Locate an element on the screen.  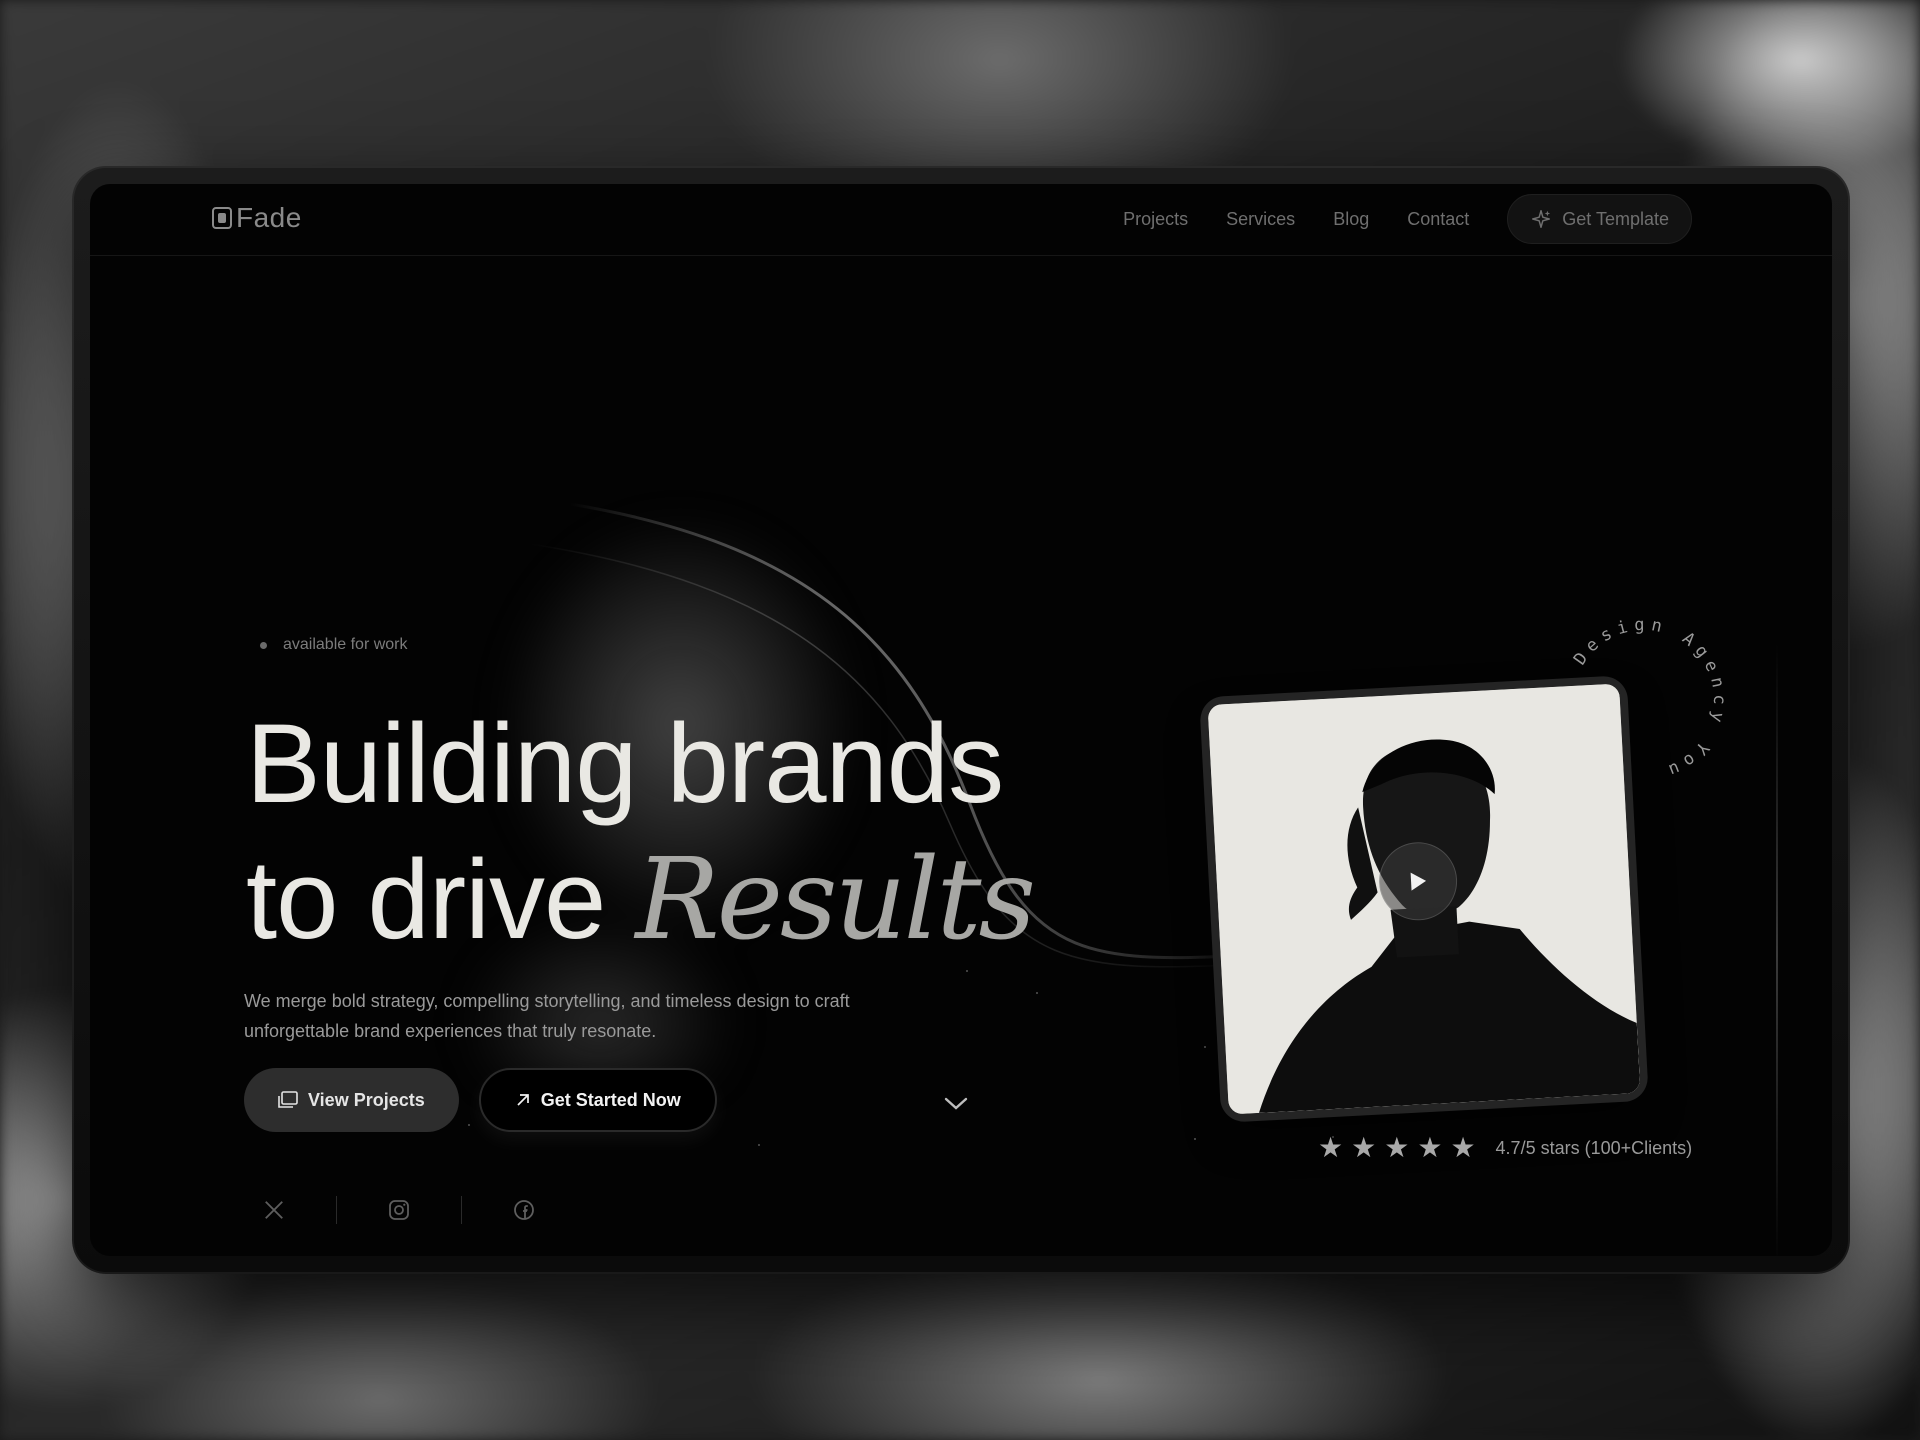
nav-link-services: Services is located at coordinates (1260, 219).